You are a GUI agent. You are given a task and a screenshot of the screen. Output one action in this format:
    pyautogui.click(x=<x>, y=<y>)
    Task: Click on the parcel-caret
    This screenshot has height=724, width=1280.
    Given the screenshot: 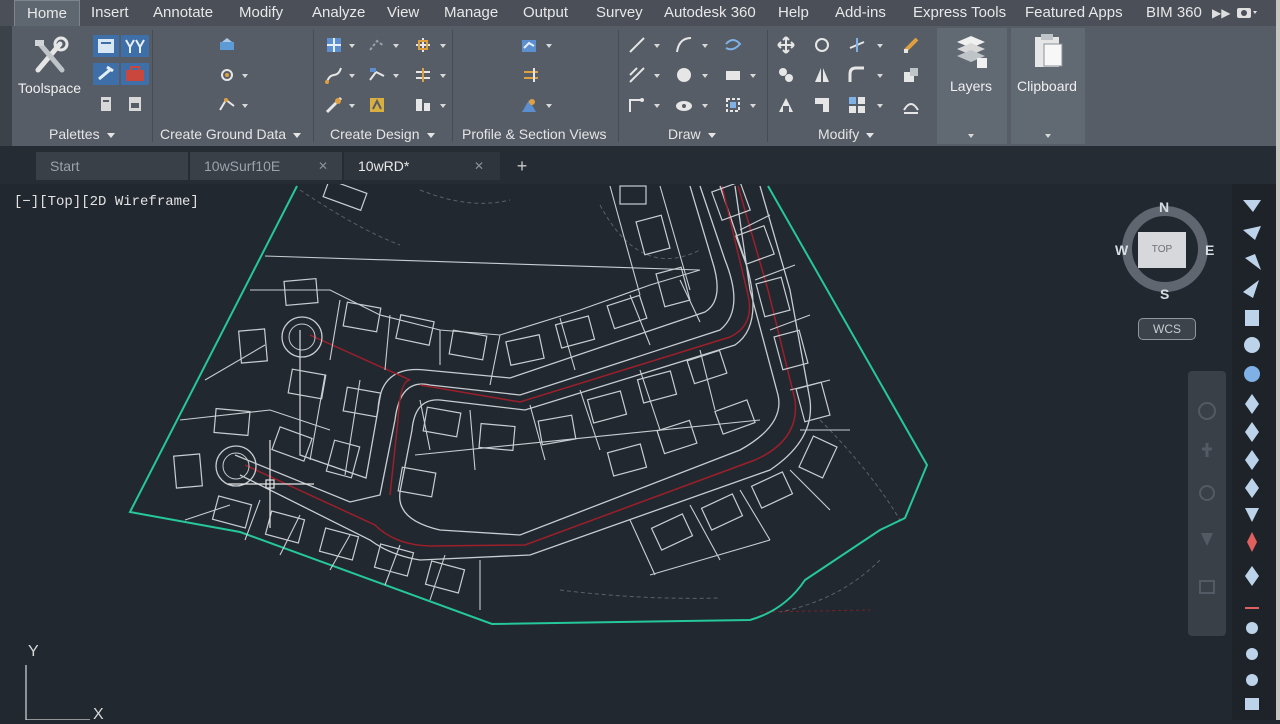 What is the action you would take?
    pyautogui.click(x=352, y=46)
    